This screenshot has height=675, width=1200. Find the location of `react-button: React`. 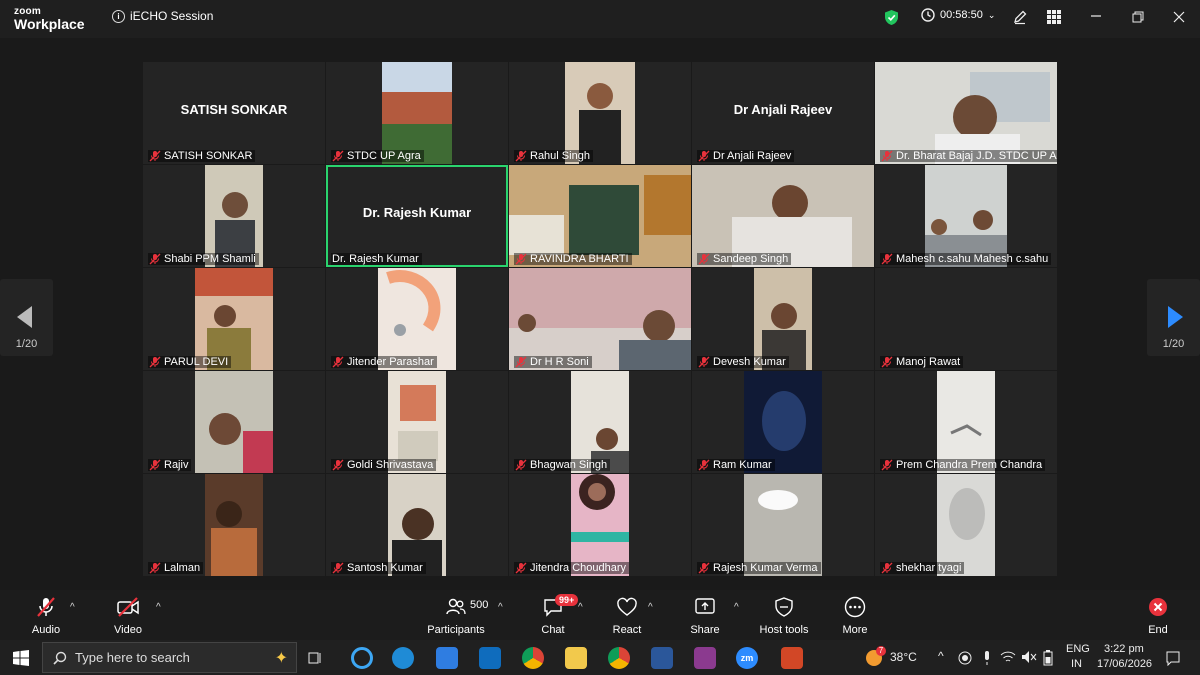

react-button: React is located at coordinates (627, 616).